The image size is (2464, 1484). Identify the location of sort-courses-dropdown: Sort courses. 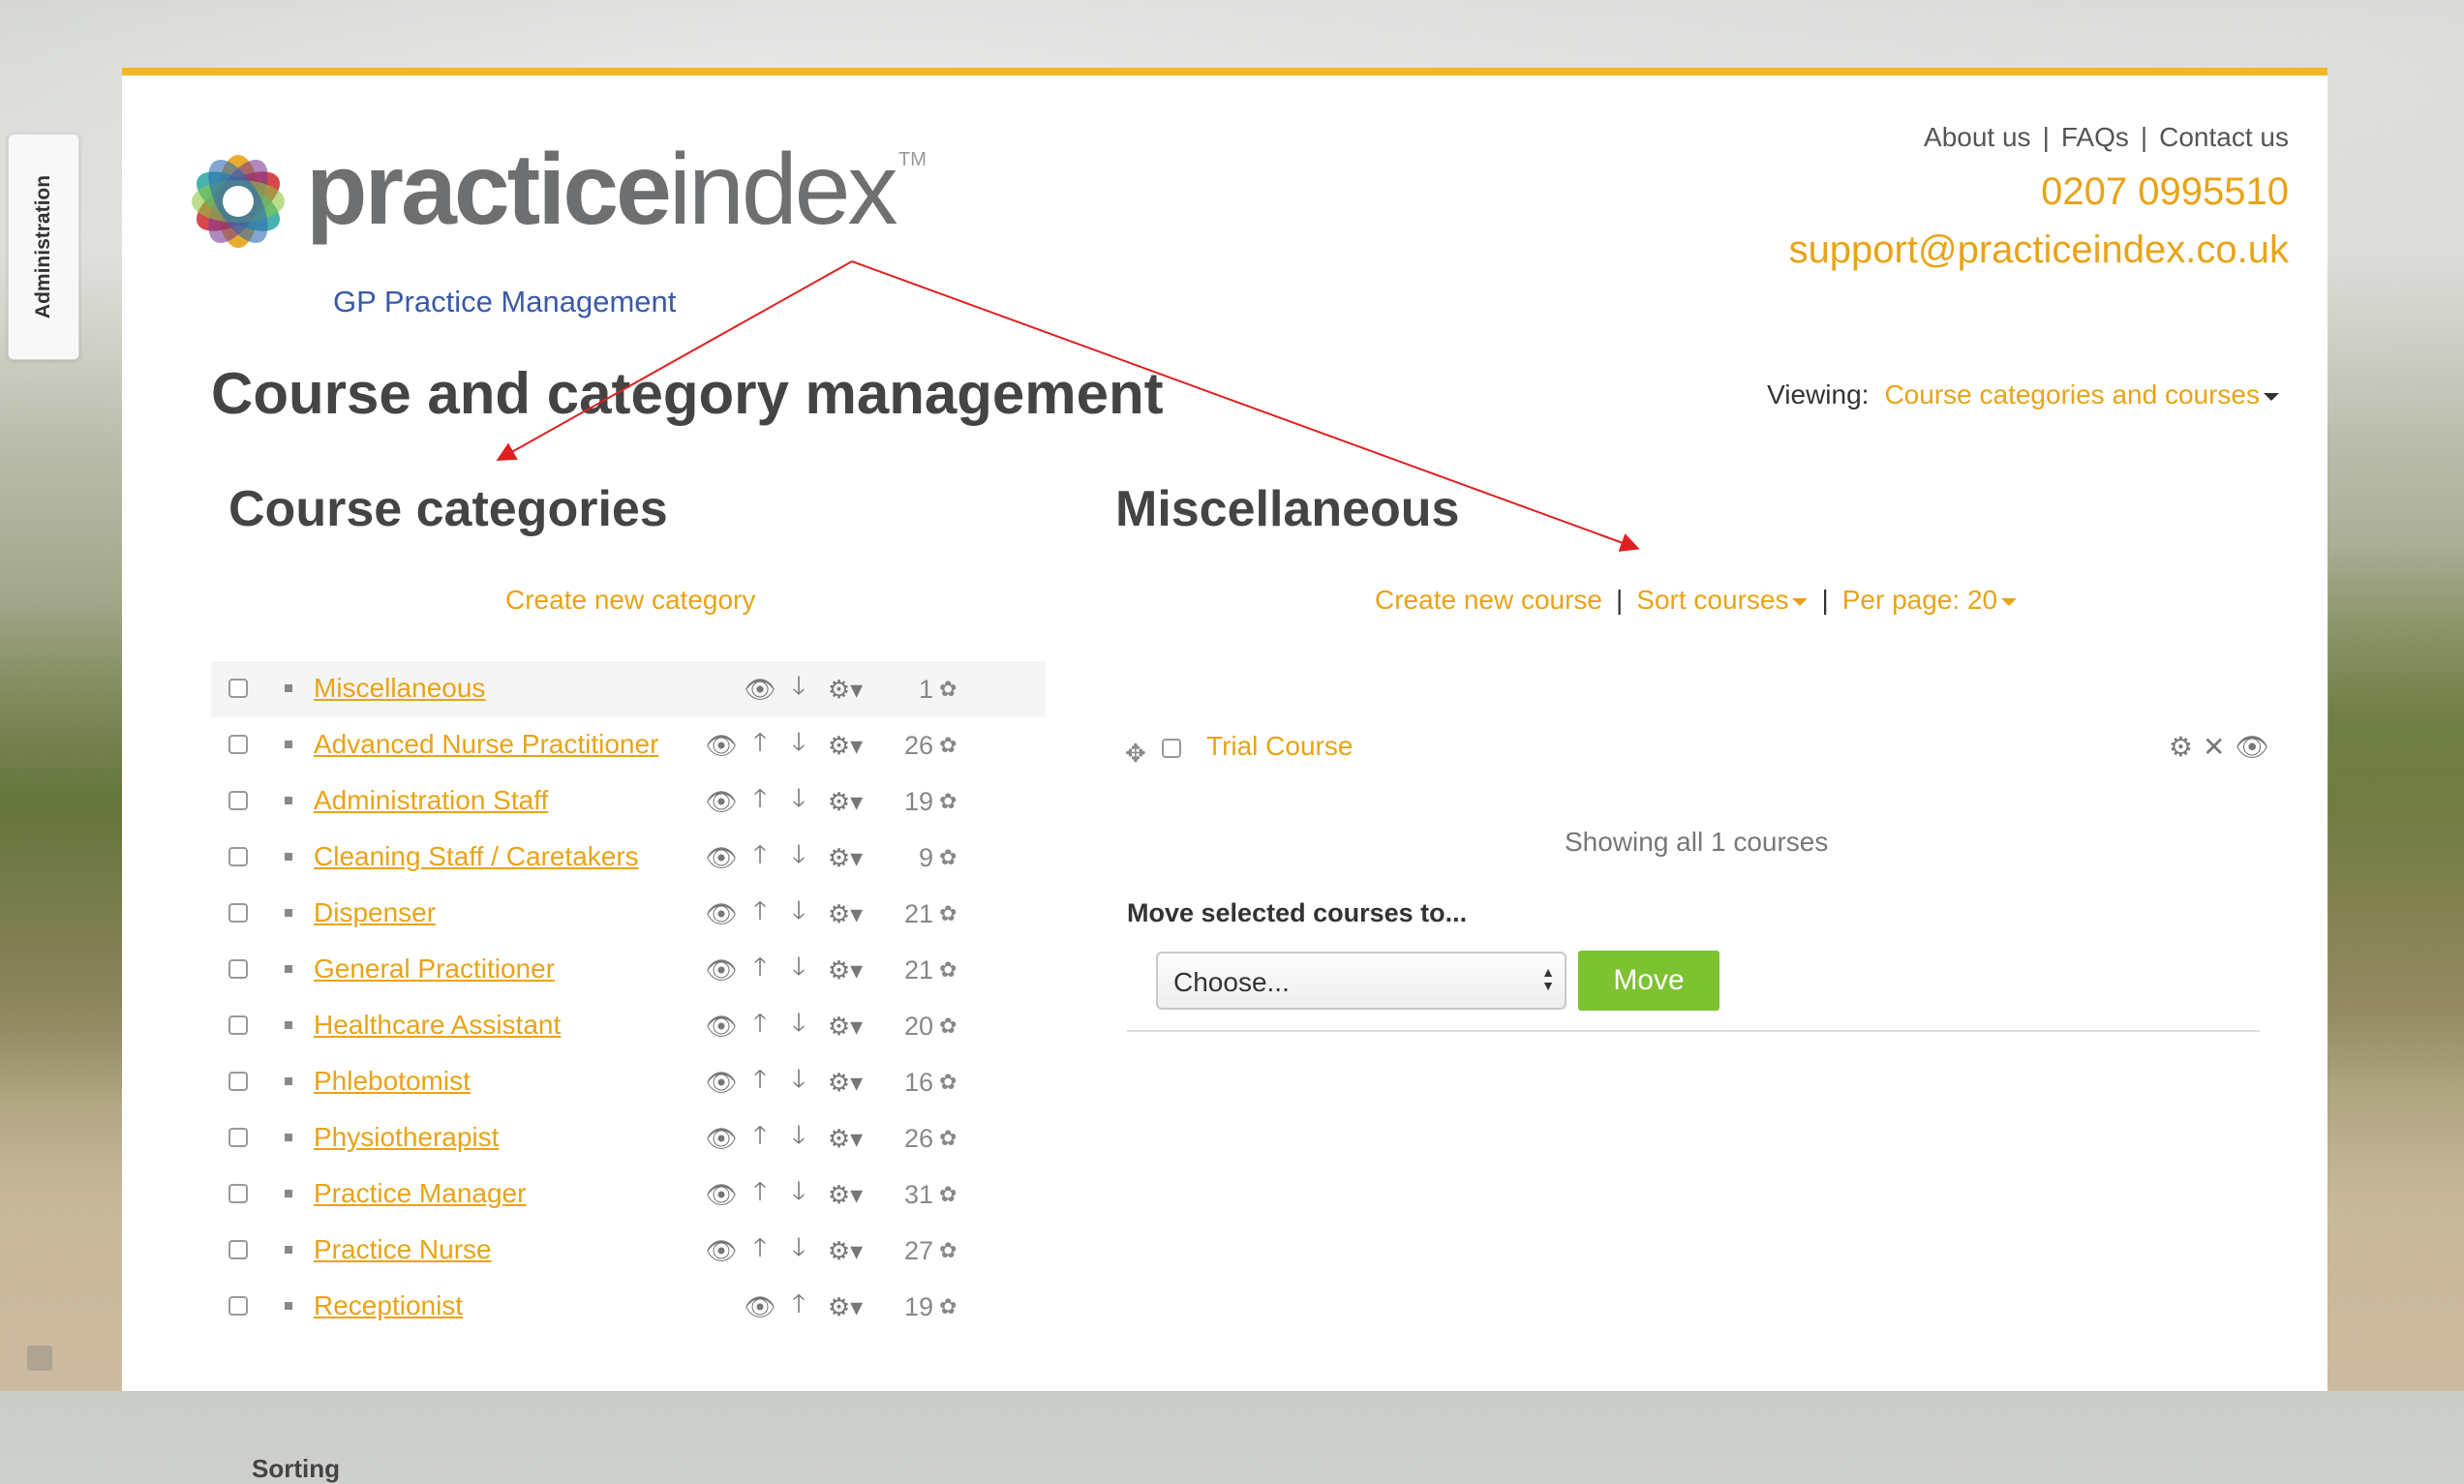
(1723, 600).